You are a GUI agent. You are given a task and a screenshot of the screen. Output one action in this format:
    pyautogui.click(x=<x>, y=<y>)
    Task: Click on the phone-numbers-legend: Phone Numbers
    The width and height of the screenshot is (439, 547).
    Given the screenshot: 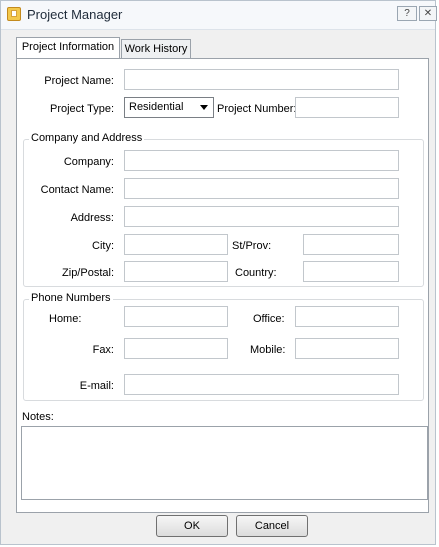 What is the action you would take?
    pyautogui.click(x=71, y=298)
    